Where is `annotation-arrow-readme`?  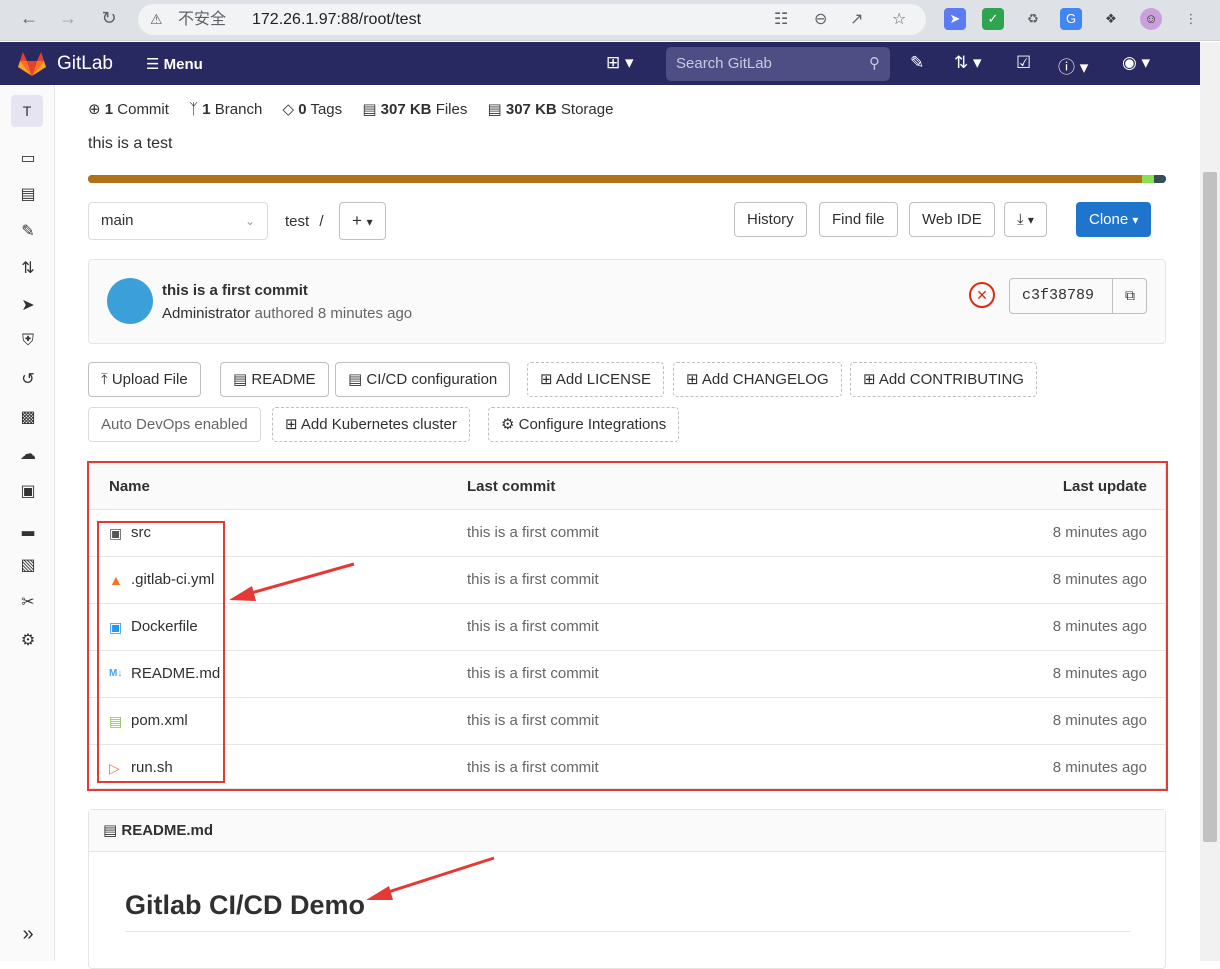 annotation-arrow-readme is located at coordinates (438, 876).